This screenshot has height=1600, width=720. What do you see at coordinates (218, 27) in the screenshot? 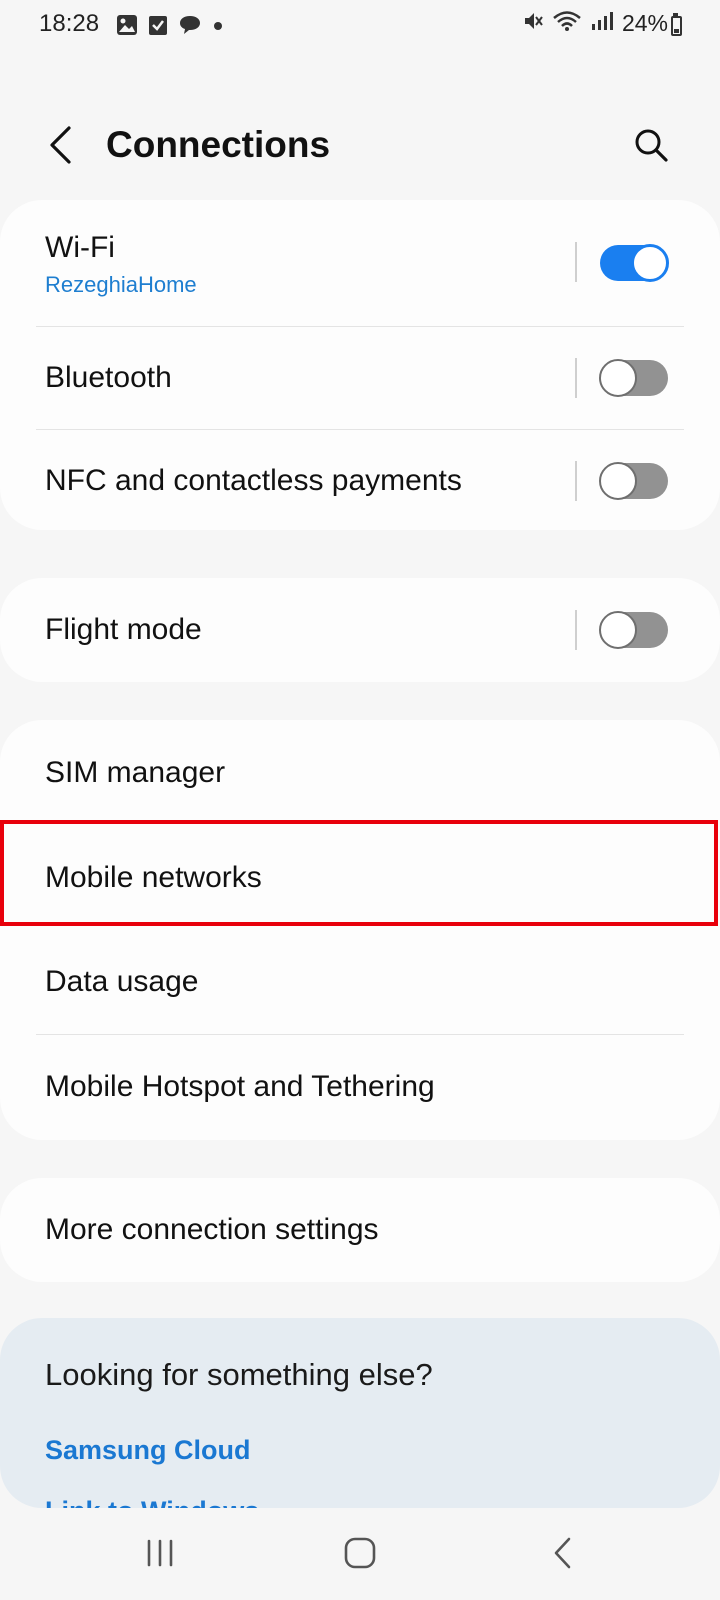
I see `dot-icon` at bounding box center [218, 27].